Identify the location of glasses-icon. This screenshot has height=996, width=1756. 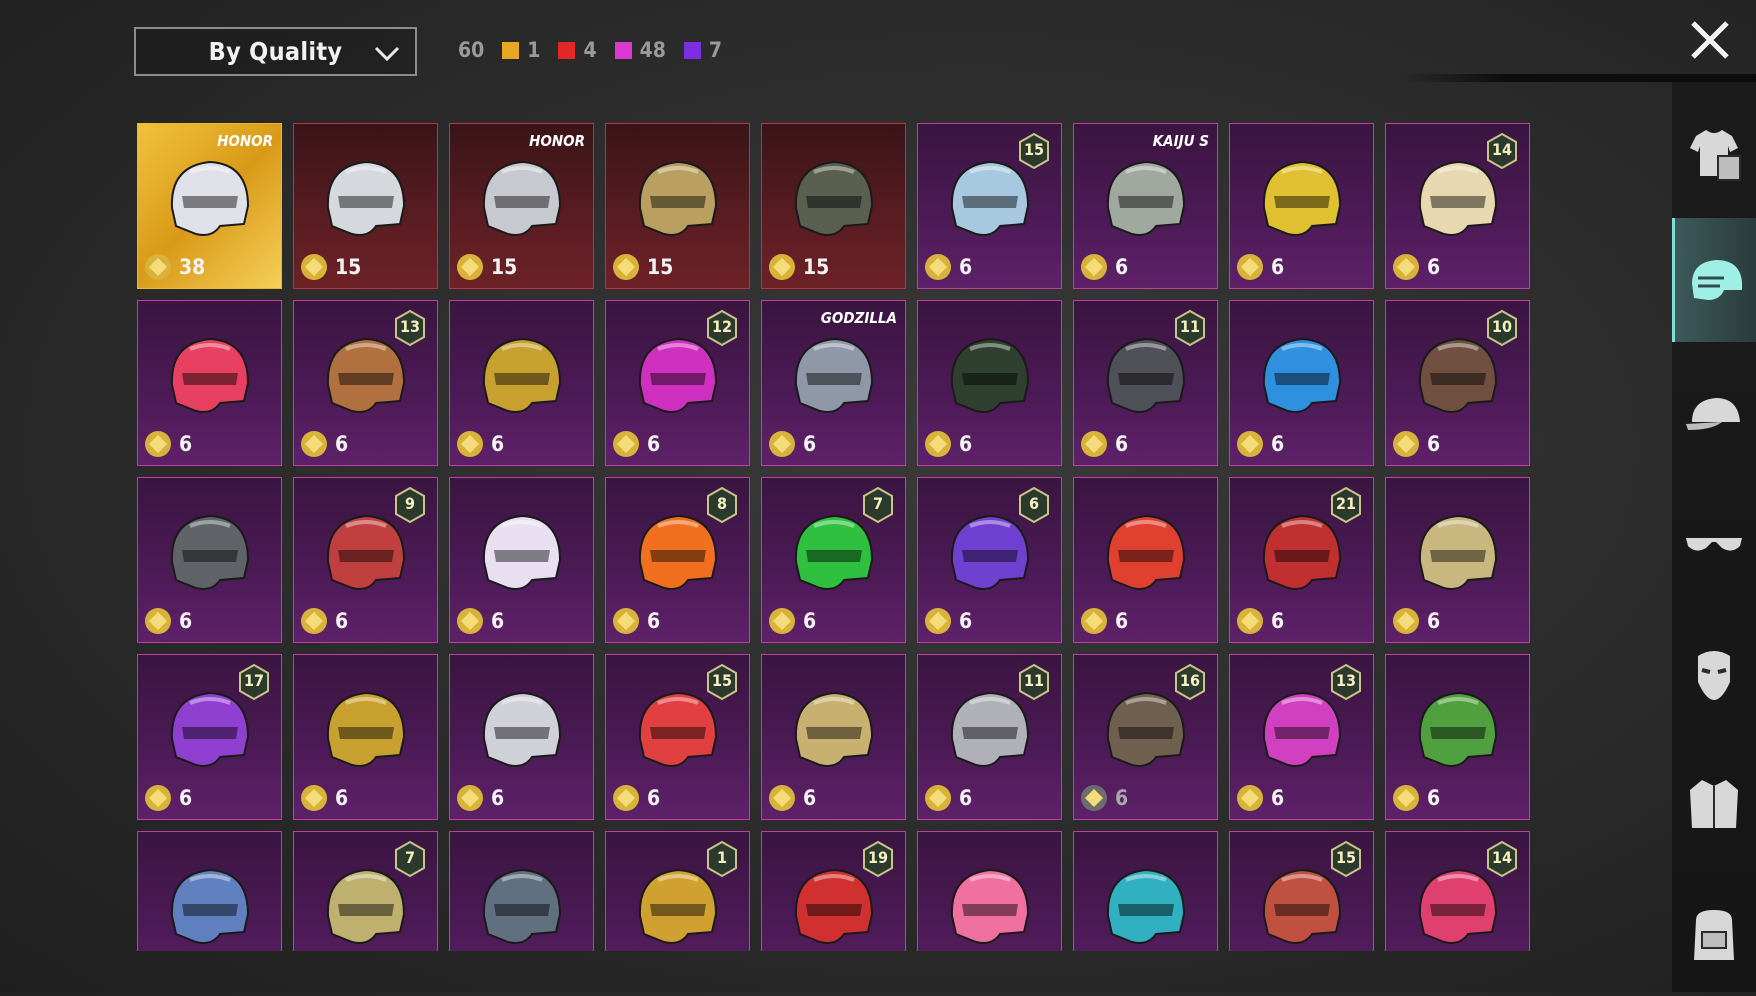
(1714, 544).